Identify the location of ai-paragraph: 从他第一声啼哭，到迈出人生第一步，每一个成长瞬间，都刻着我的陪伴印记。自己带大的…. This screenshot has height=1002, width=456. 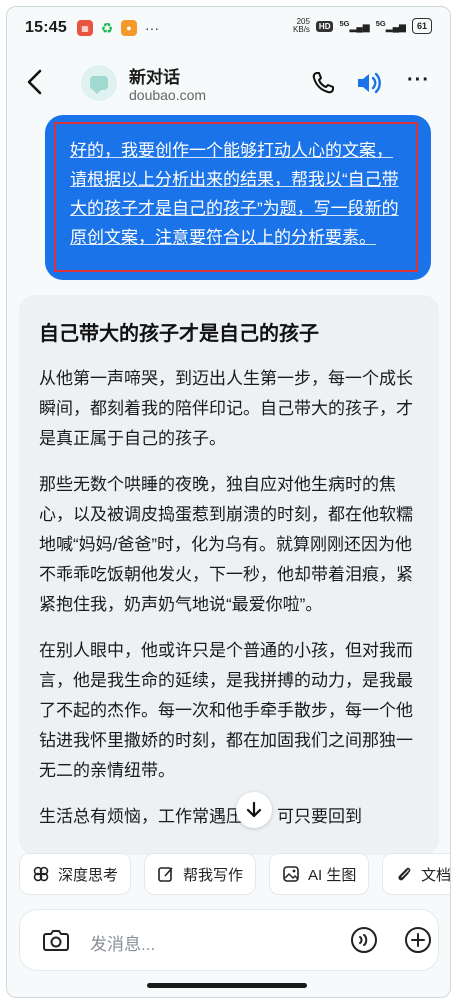
(226, 408).